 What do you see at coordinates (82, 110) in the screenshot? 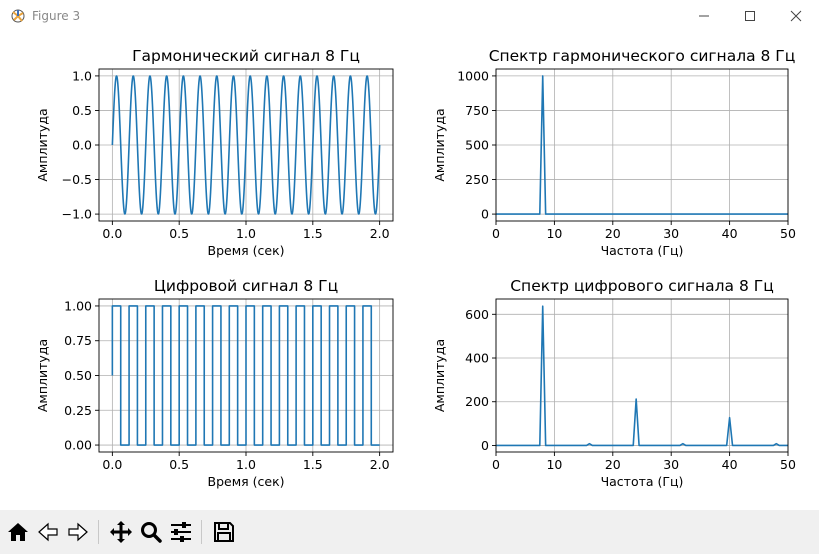
I see `y-tick-label: 0.5` at bounding box center [82, 110].